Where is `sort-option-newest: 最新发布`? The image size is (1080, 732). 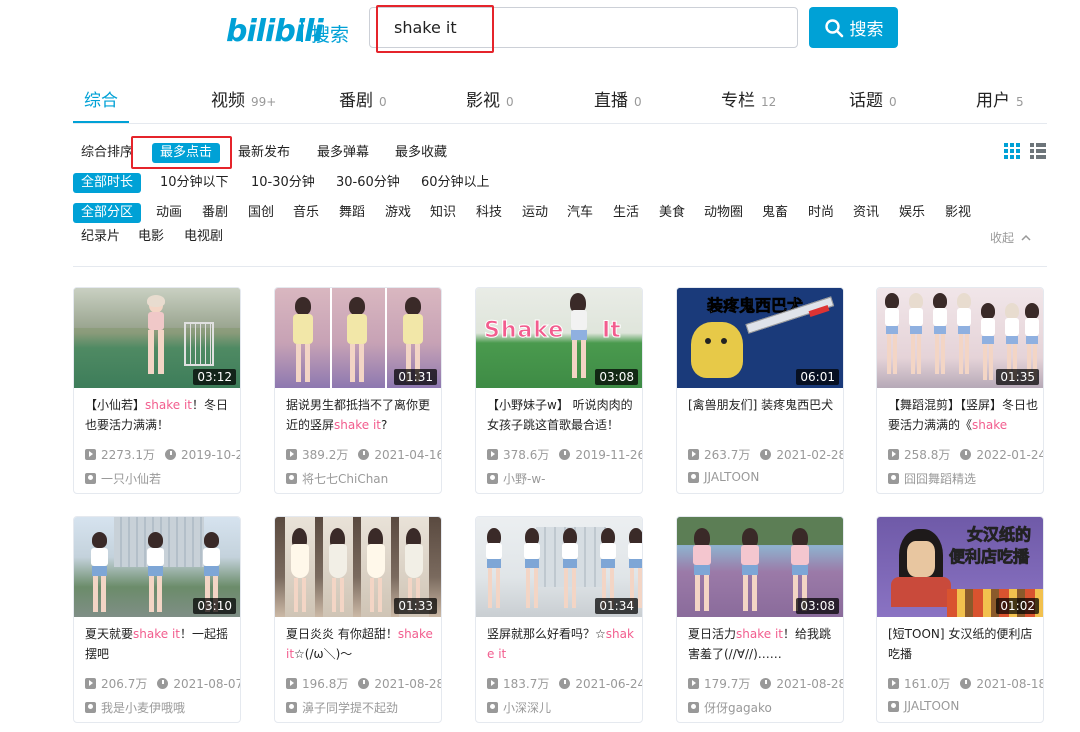
sort-option-newest: 最新发布 is located at coordinates (264, 153).